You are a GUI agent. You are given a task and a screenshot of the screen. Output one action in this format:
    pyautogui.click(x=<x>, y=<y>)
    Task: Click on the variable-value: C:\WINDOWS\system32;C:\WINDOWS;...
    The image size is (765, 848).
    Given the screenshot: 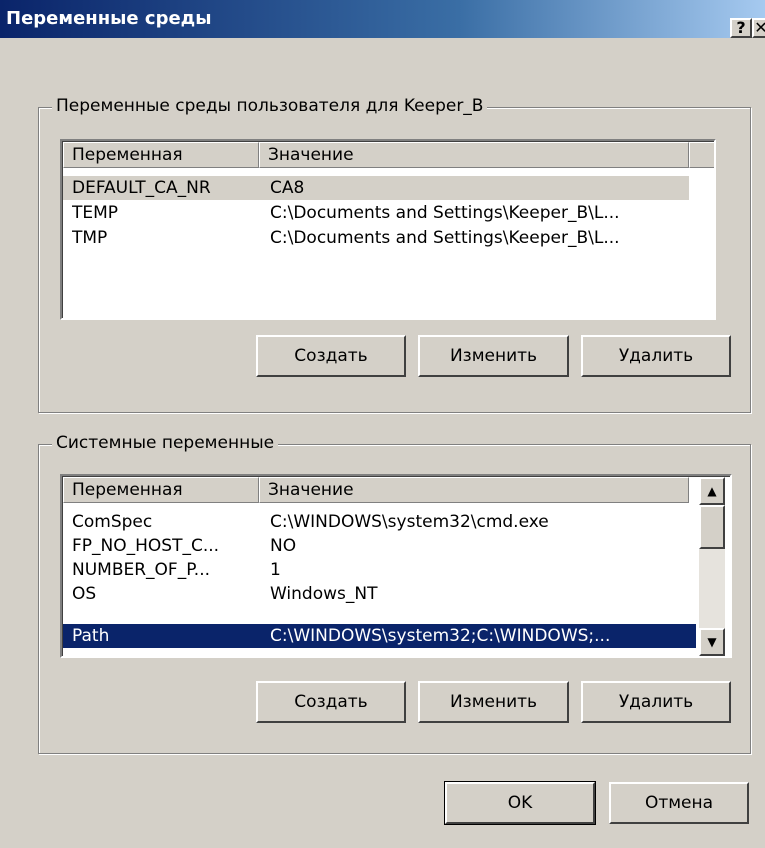 What is the action you would take?
    pyautogui.click(x=440, y=636)
    